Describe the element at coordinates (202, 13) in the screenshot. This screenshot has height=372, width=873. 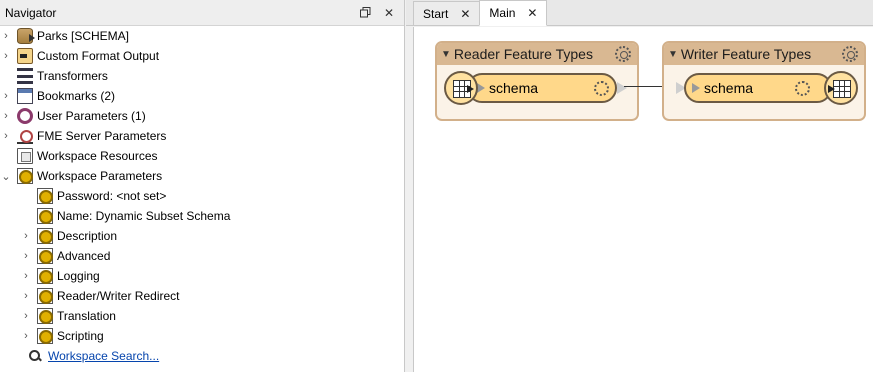
I see `navigator-header: Navigator ✕` at that location.